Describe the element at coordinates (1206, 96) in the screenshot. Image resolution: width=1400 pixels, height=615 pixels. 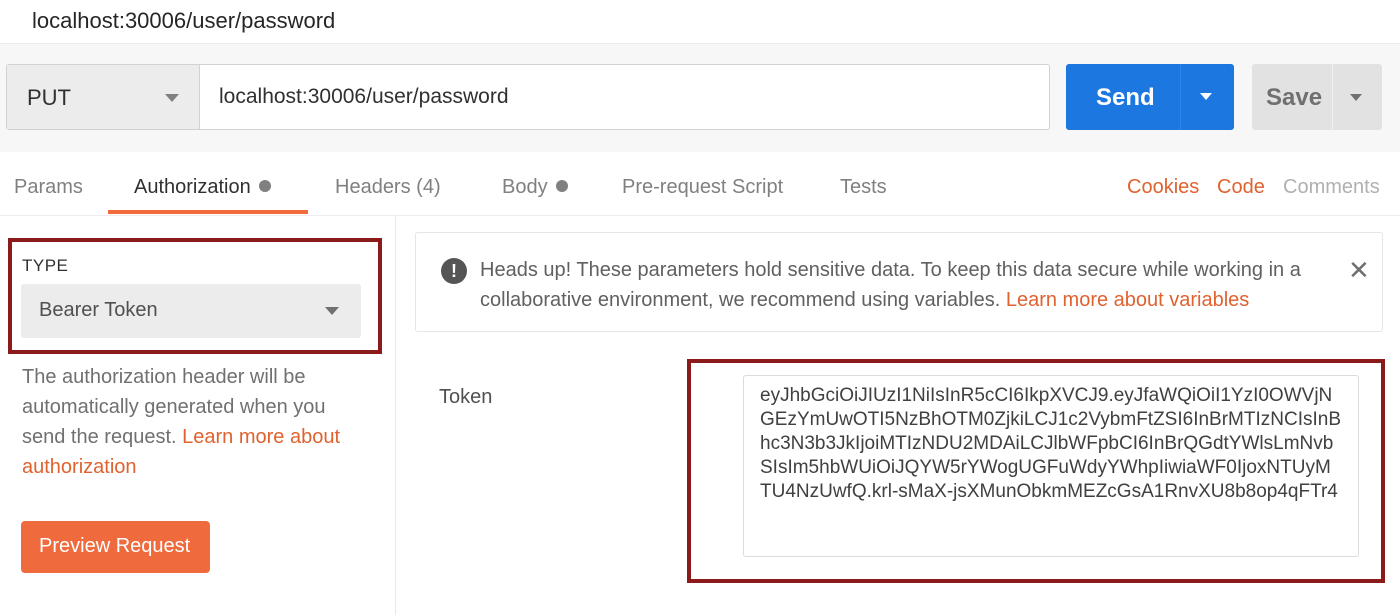
I see `send-options-chevron-icon` at that location.